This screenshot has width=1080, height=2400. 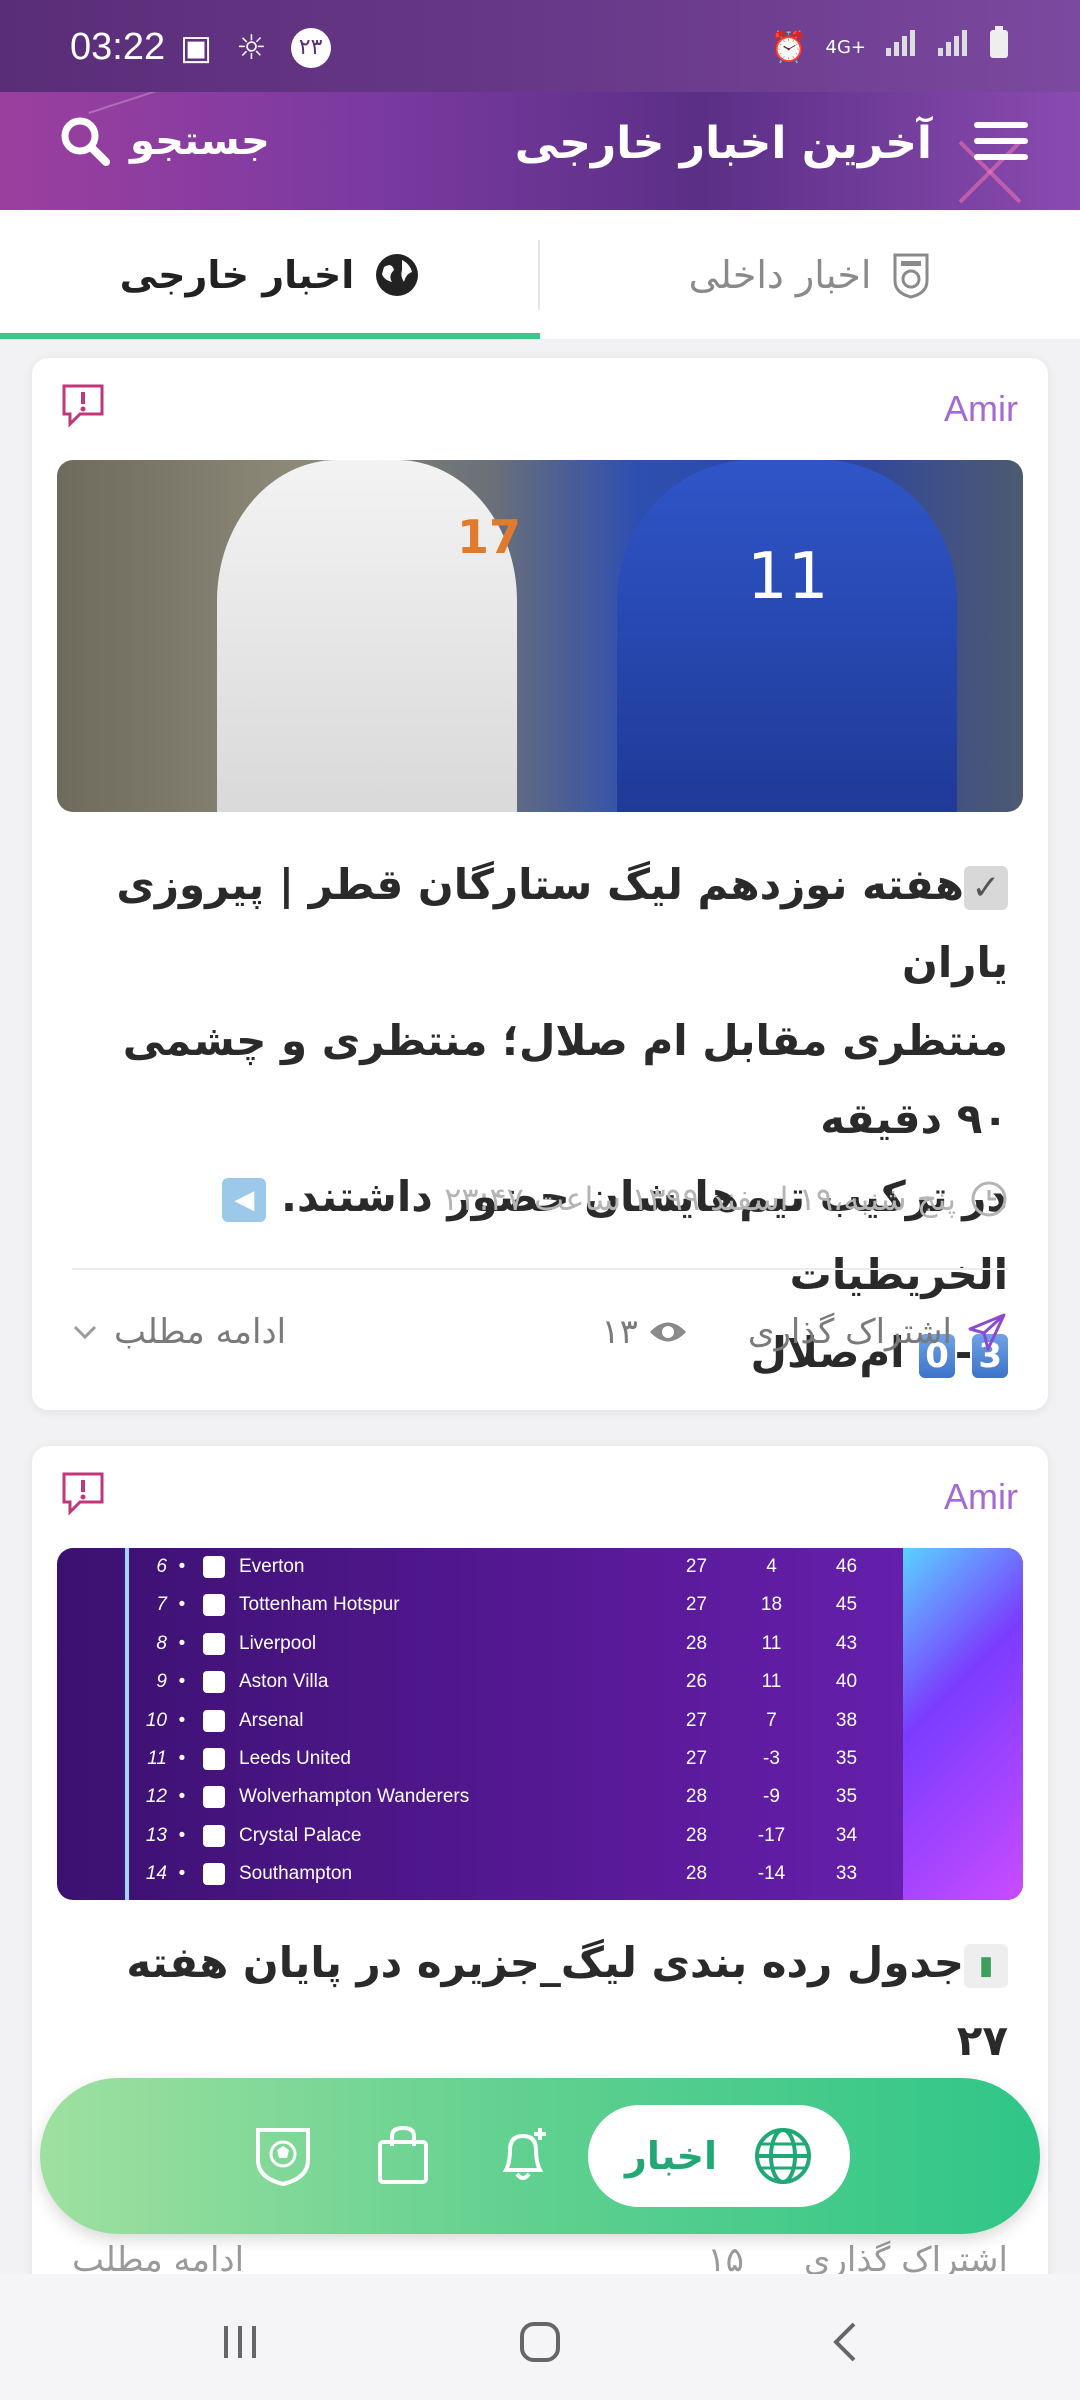 What do you see at coordinates (240, 2342) in the screenshot?
I see `recent-apps-icon` at bounding box center [240, 2342].